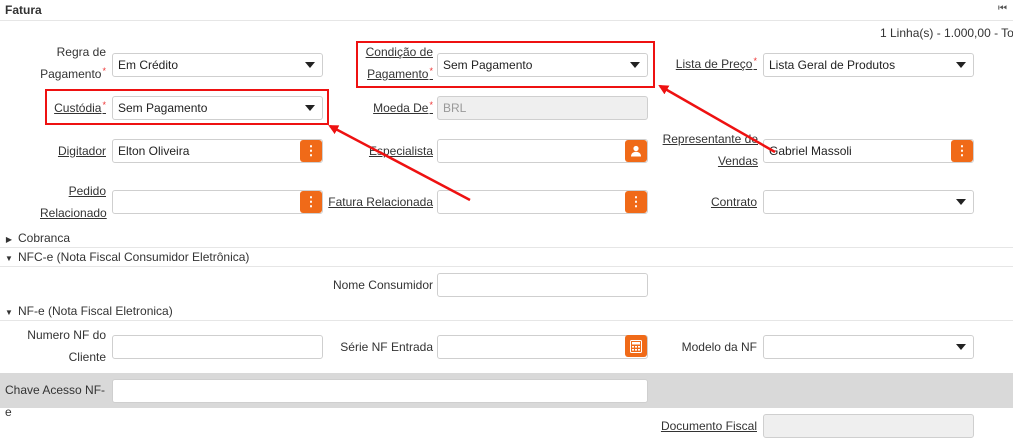  Describe the element at coordinates (386, 347) in the screenshot. I see `serie-nf-entrada-label: Série NF Entrada` at that location.